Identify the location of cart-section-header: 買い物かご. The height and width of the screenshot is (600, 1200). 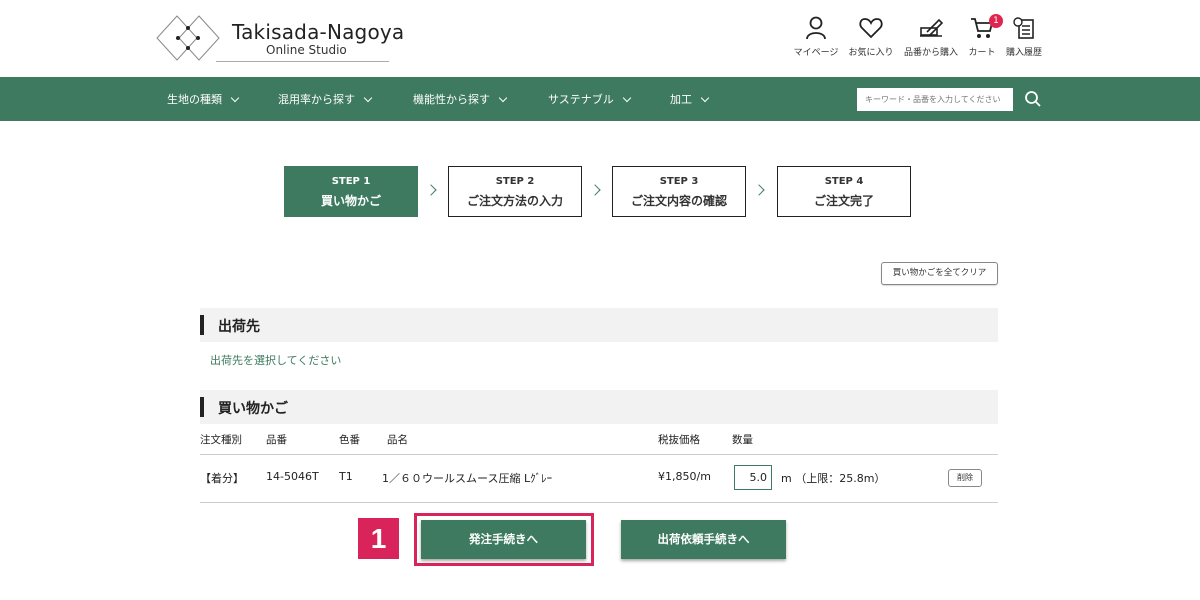
(599, 407).